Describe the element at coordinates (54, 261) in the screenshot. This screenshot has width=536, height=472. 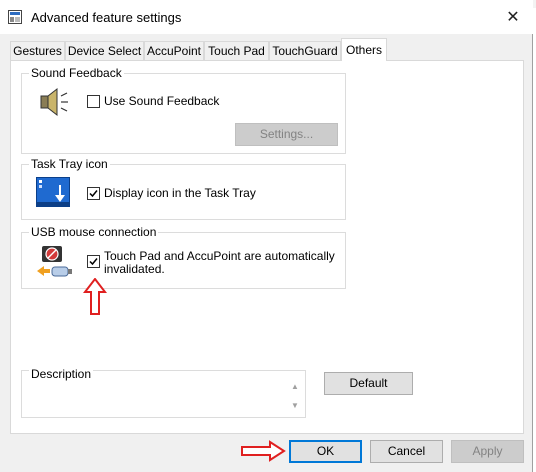
I see `usb-mouse-icon` at that location.